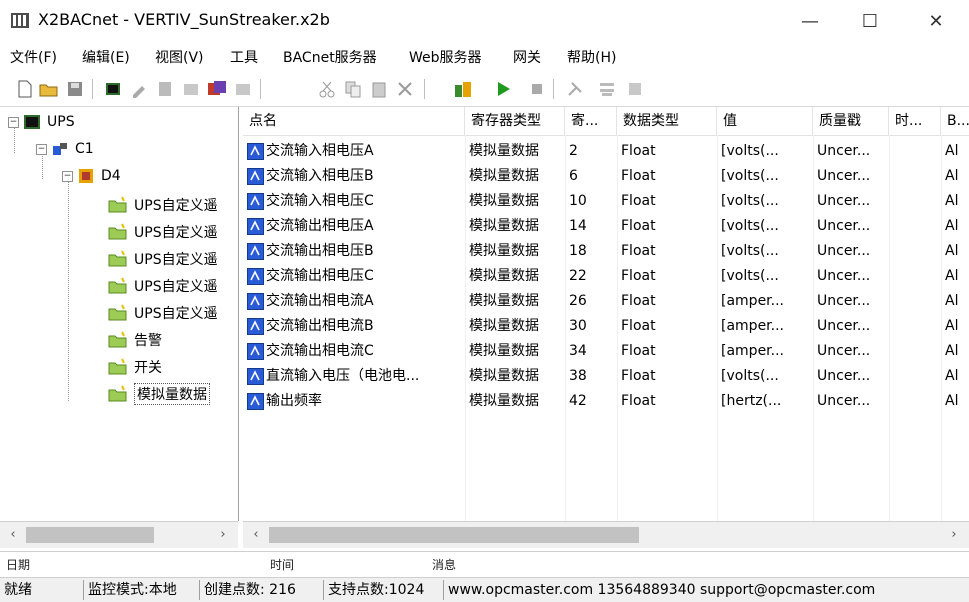 The width and height of the screenshot is (969, 602). I want to click on close-button: ✕, so click(936, 21).